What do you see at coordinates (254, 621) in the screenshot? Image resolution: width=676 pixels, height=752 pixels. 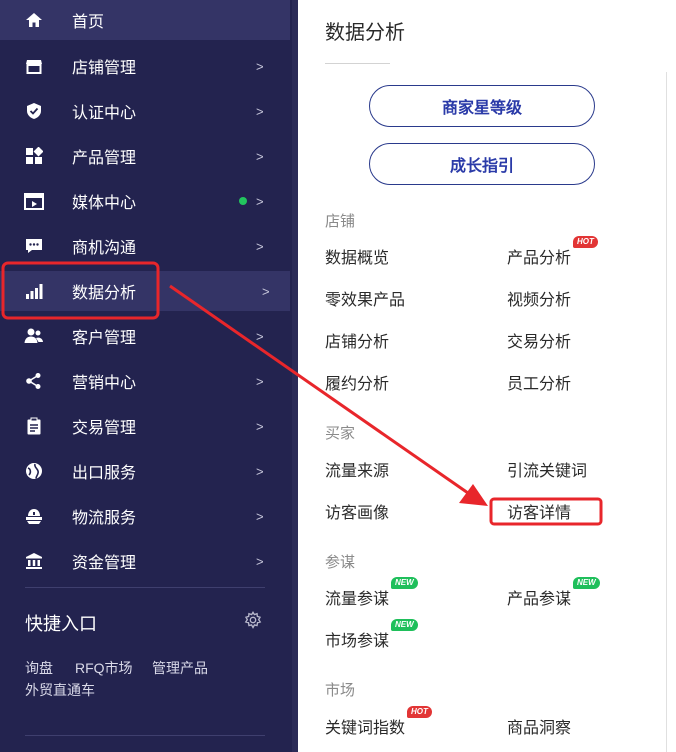 I see `gear-icon` at bounding box center [254, 621].